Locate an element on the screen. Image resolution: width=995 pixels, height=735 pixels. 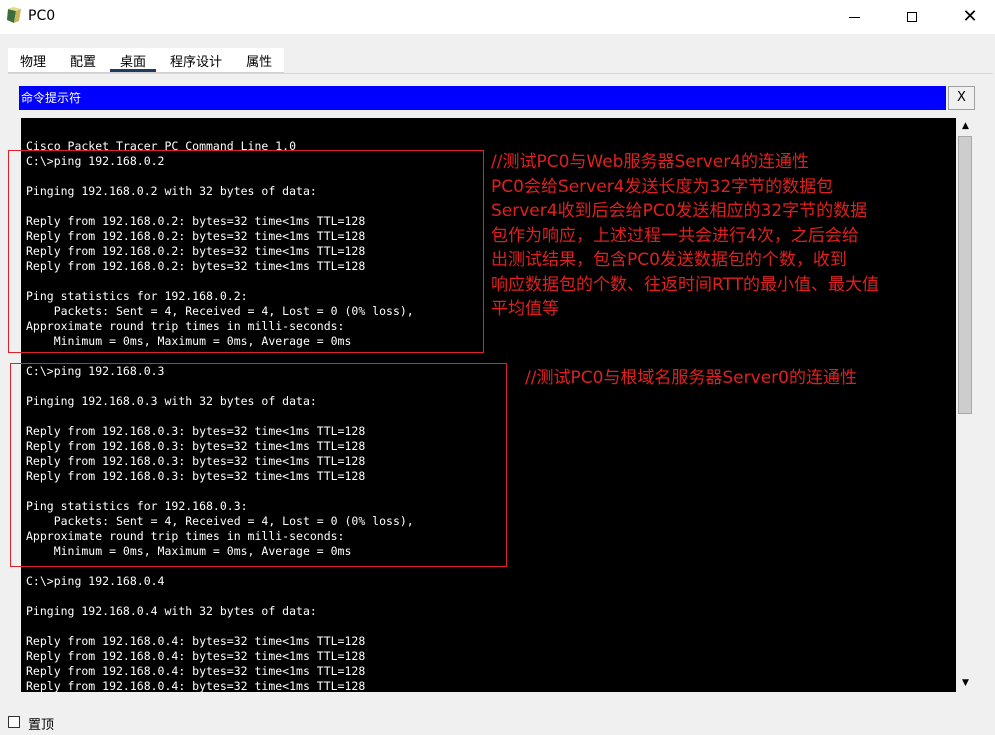
command-prompt-close-button: X is located at coordinates (961, 98).